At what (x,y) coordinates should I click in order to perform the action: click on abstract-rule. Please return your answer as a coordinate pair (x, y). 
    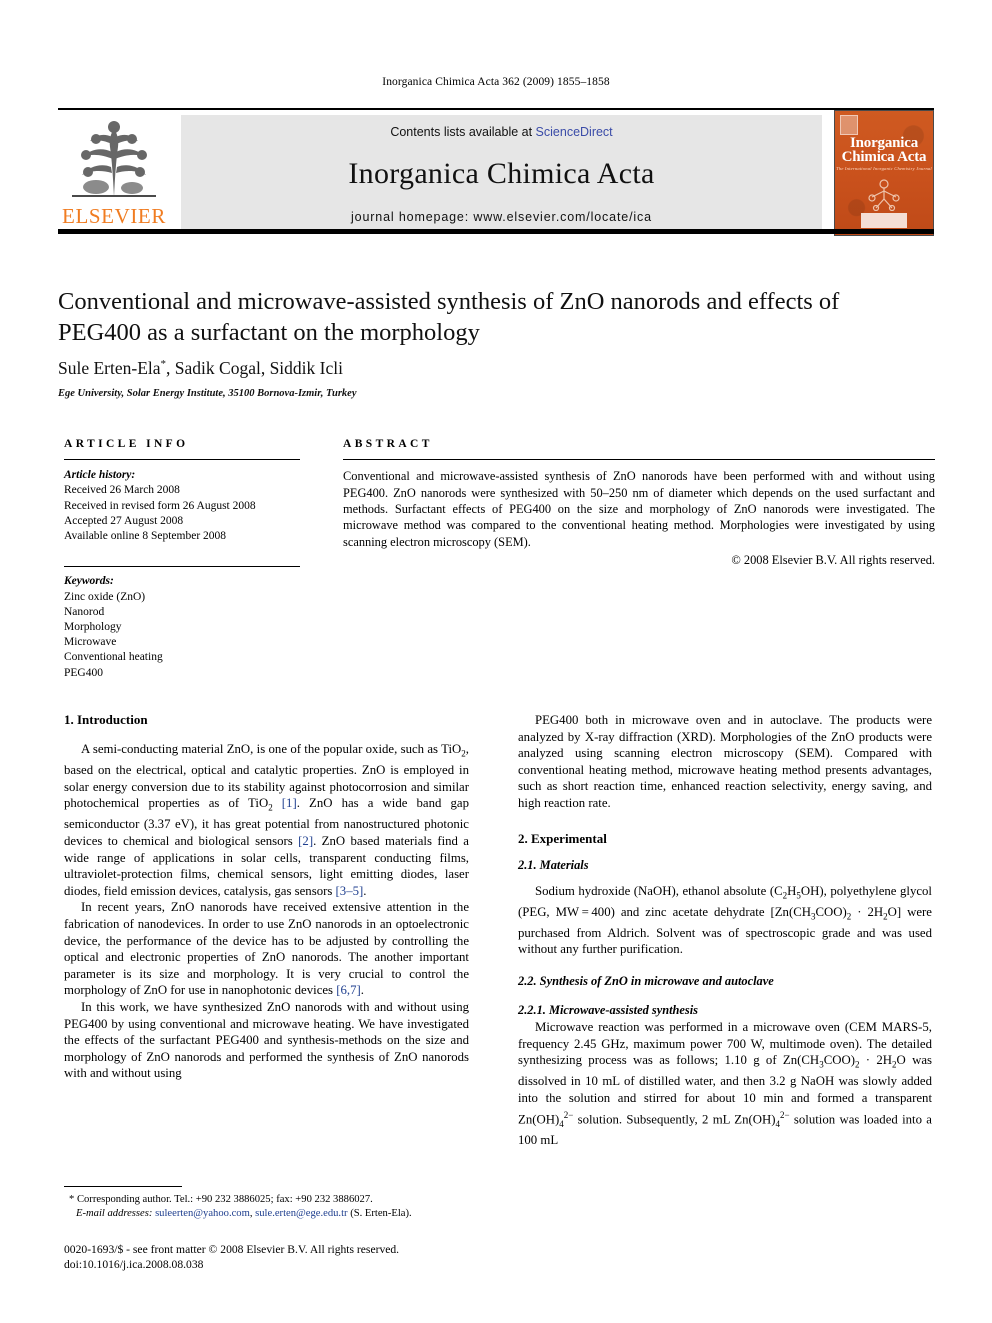
    Looking at the image, I should click on (639, 460).